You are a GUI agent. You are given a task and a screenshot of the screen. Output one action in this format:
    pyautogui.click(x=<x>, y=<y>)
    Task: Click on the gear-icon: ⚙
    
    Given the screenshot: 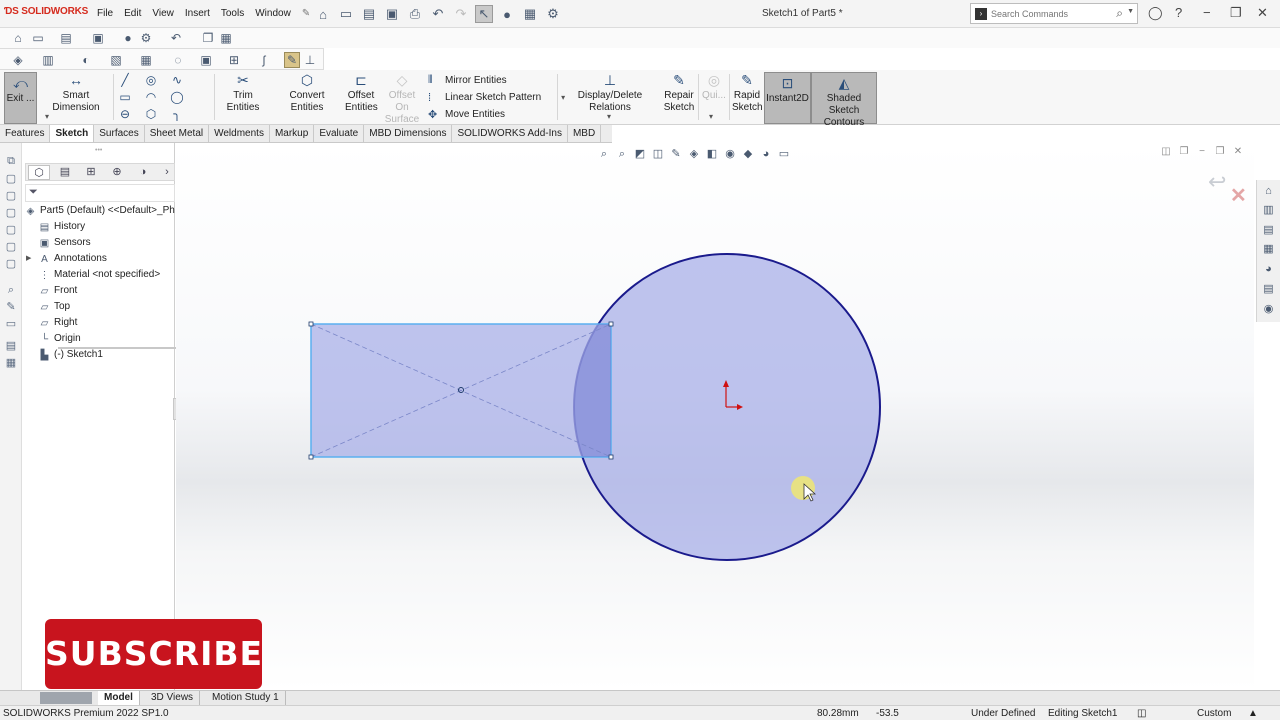 What is the action you would take?
    pyautogui.click(x=146, y=38)
    